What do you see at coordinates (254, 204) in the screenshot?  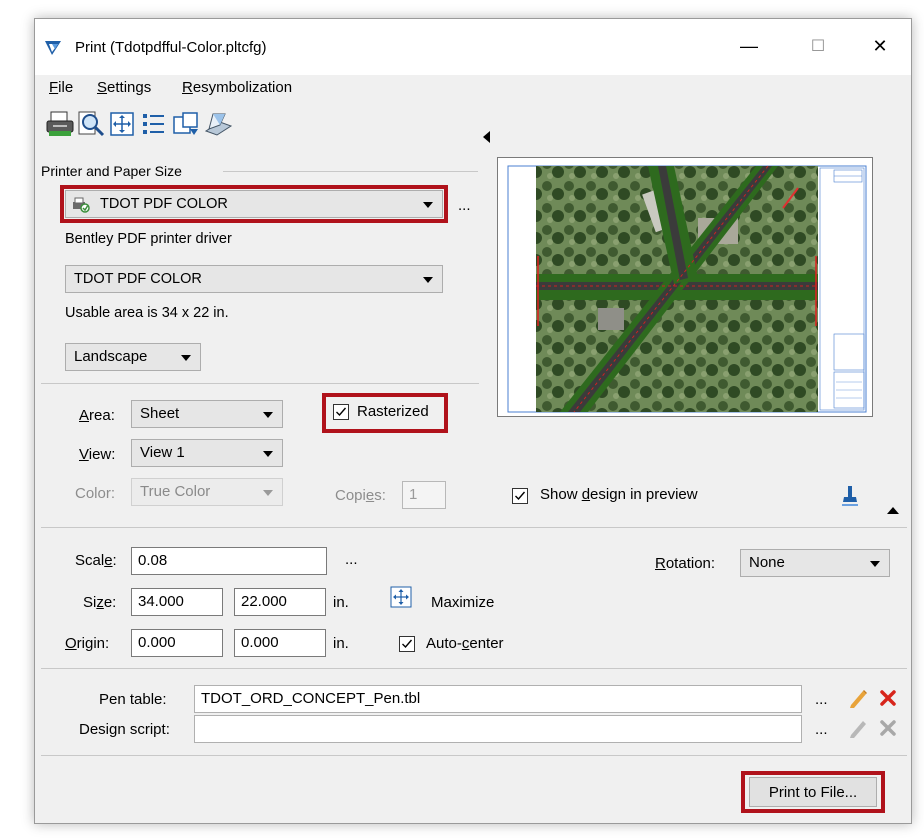 I see `printer-select-highlight` at bounding box center [254, 204].